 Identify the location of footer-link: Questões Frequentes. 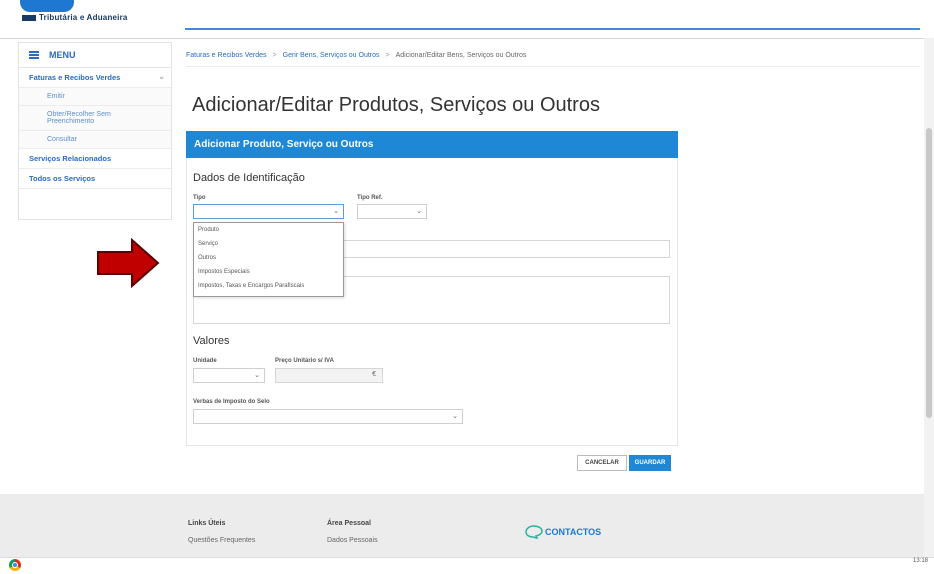
(221, 540).